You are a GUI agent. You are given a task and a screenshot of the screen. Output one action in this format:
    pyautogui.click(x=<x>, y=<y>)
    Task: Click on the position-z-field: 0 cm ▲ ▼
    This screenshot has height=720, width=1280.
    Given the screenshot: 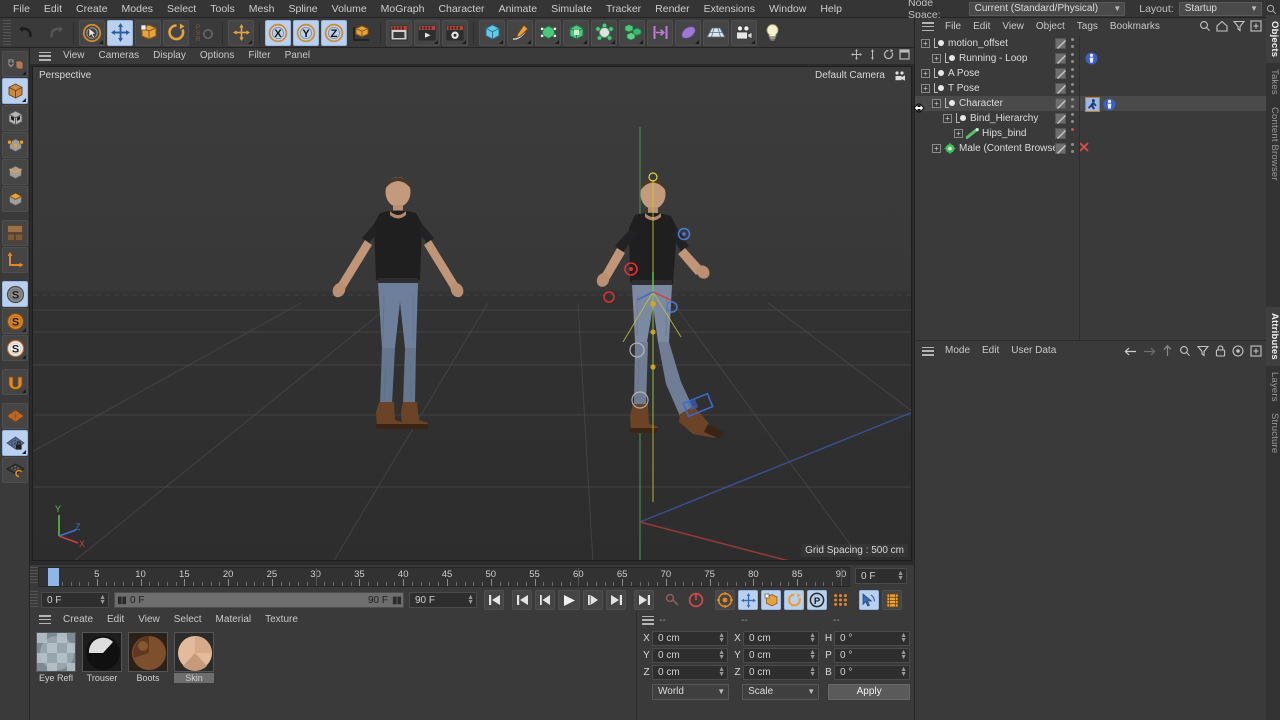 What is the action you would take?
    pyautogui.click(x=690, y=672)
    